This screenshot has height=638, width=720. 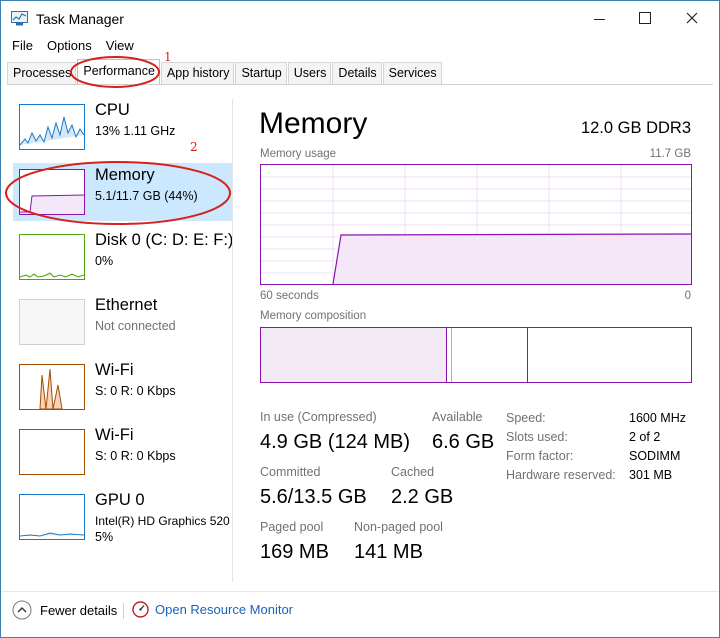 I want to click on tab-users: Users, so click(x=309, y=73).